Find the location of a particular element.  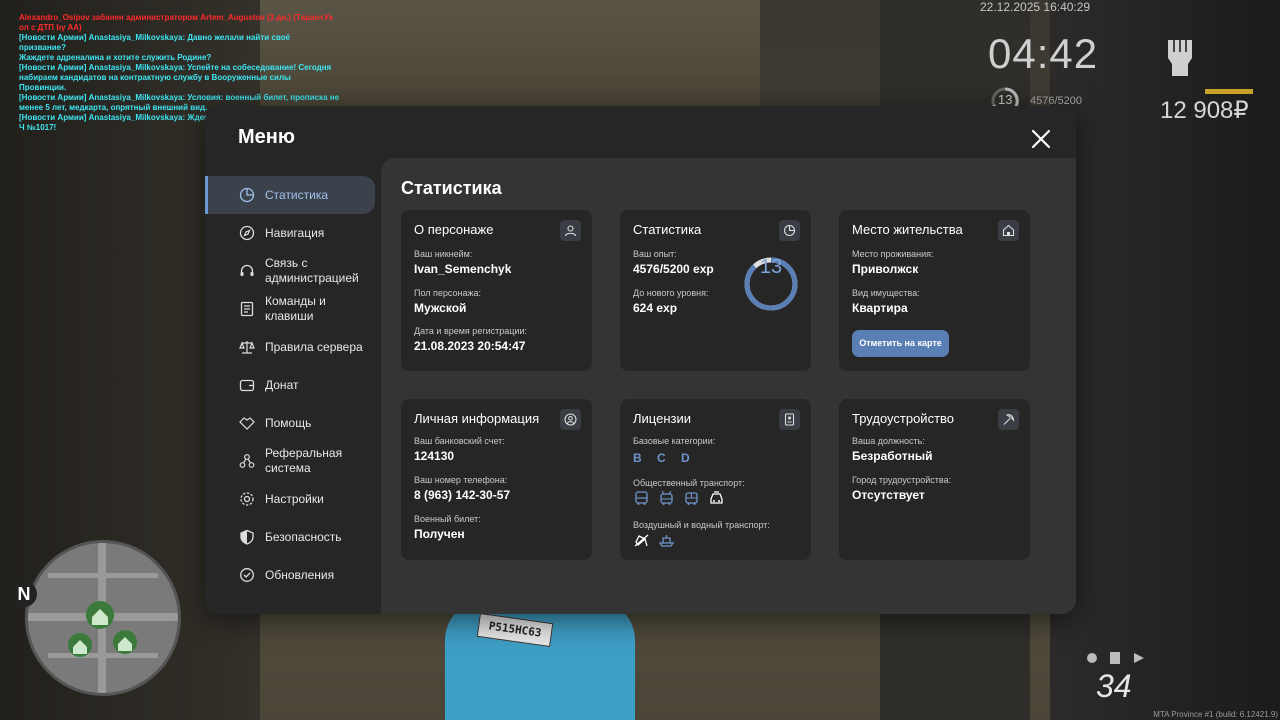

handshake-icon is located at coordinates (247, 423).